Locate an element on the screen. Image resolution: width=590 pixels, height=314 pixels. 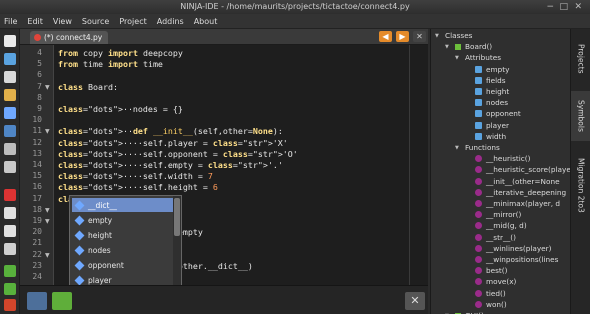
code-line: class="dots">····self.height = 6 is located at coordinates (138, 187).